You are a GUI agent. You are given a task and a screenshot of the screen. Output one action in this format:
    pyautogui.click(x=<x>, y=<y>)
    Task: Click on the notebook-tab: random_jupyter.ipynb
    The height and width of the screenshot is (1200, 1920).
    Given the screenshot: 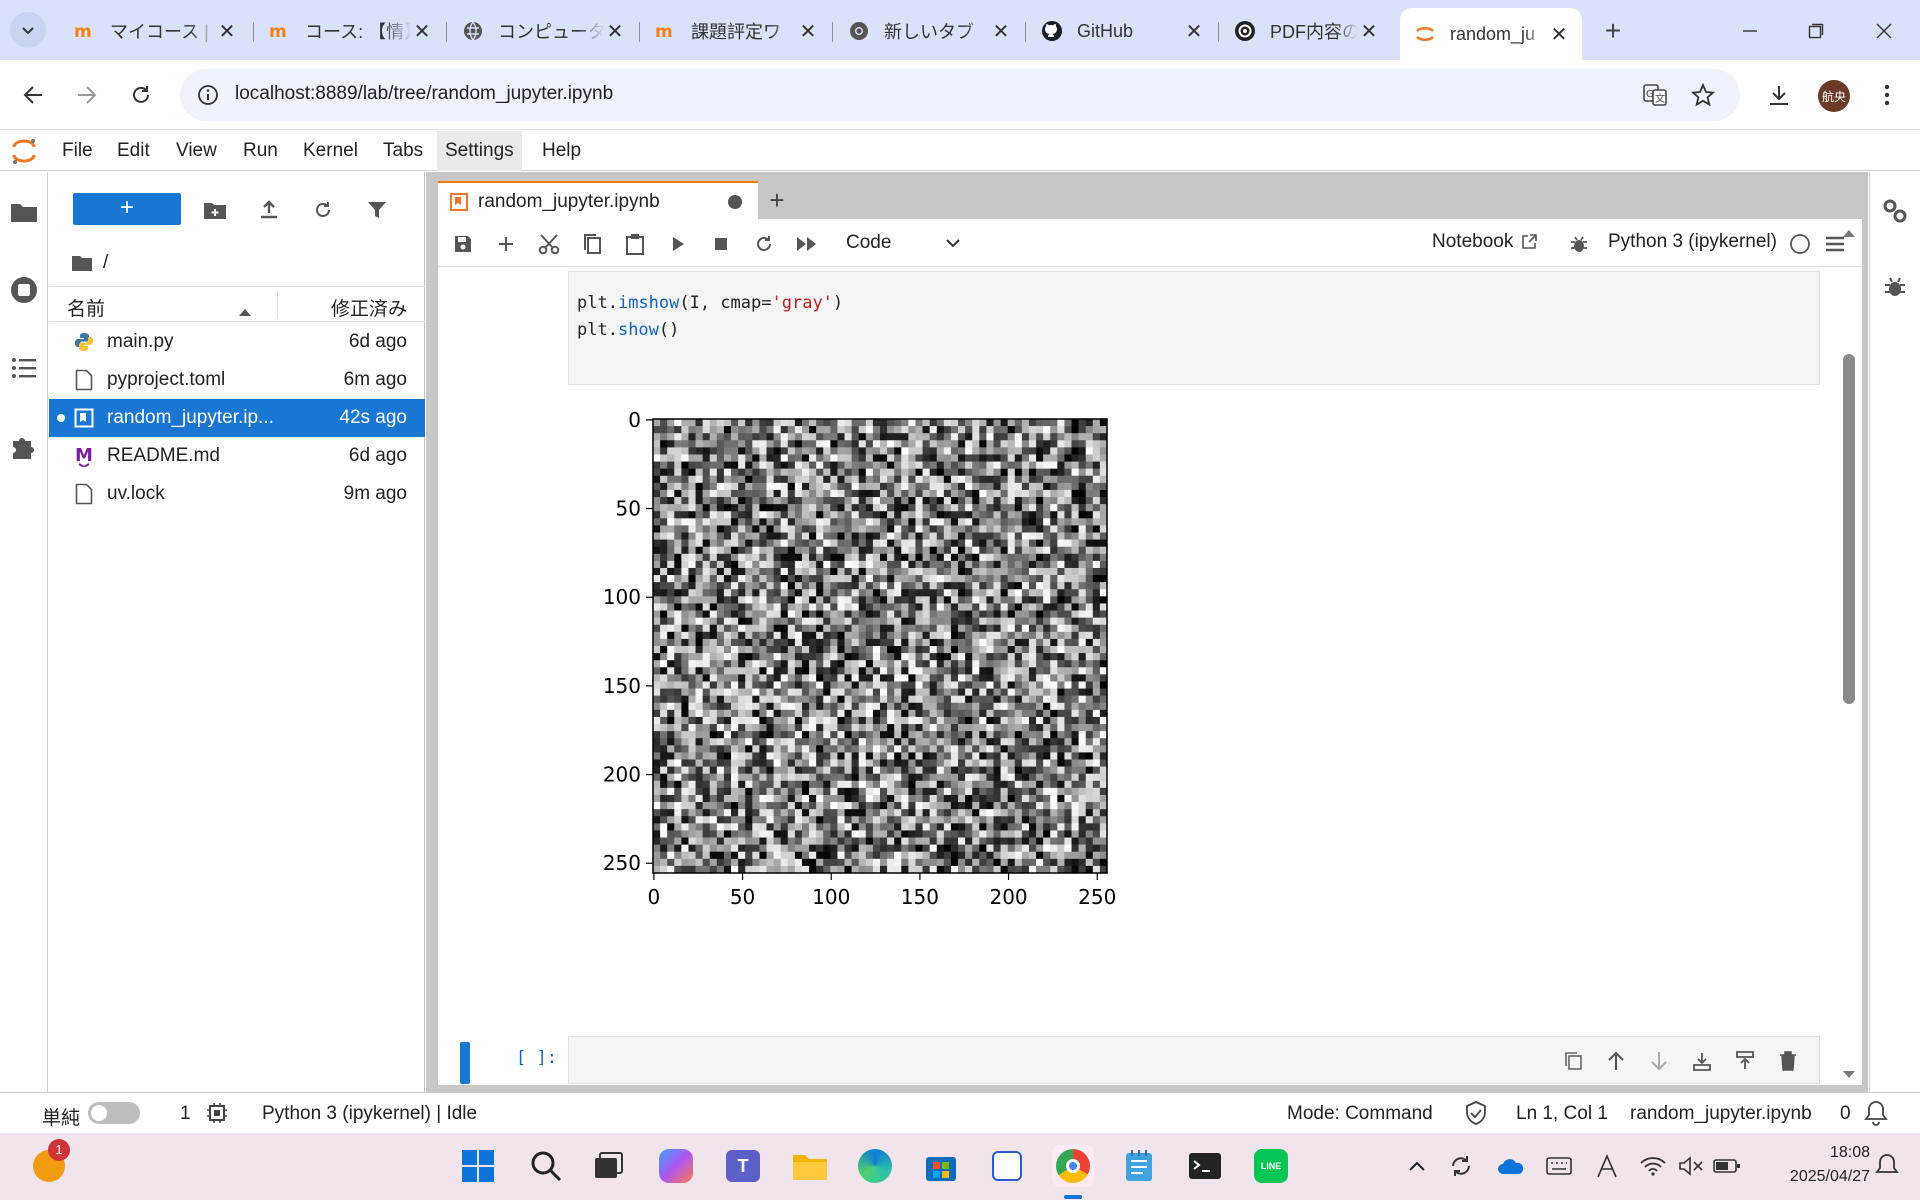 What is the action you would take?
    pyautogui.click(x=598, y=201)
    